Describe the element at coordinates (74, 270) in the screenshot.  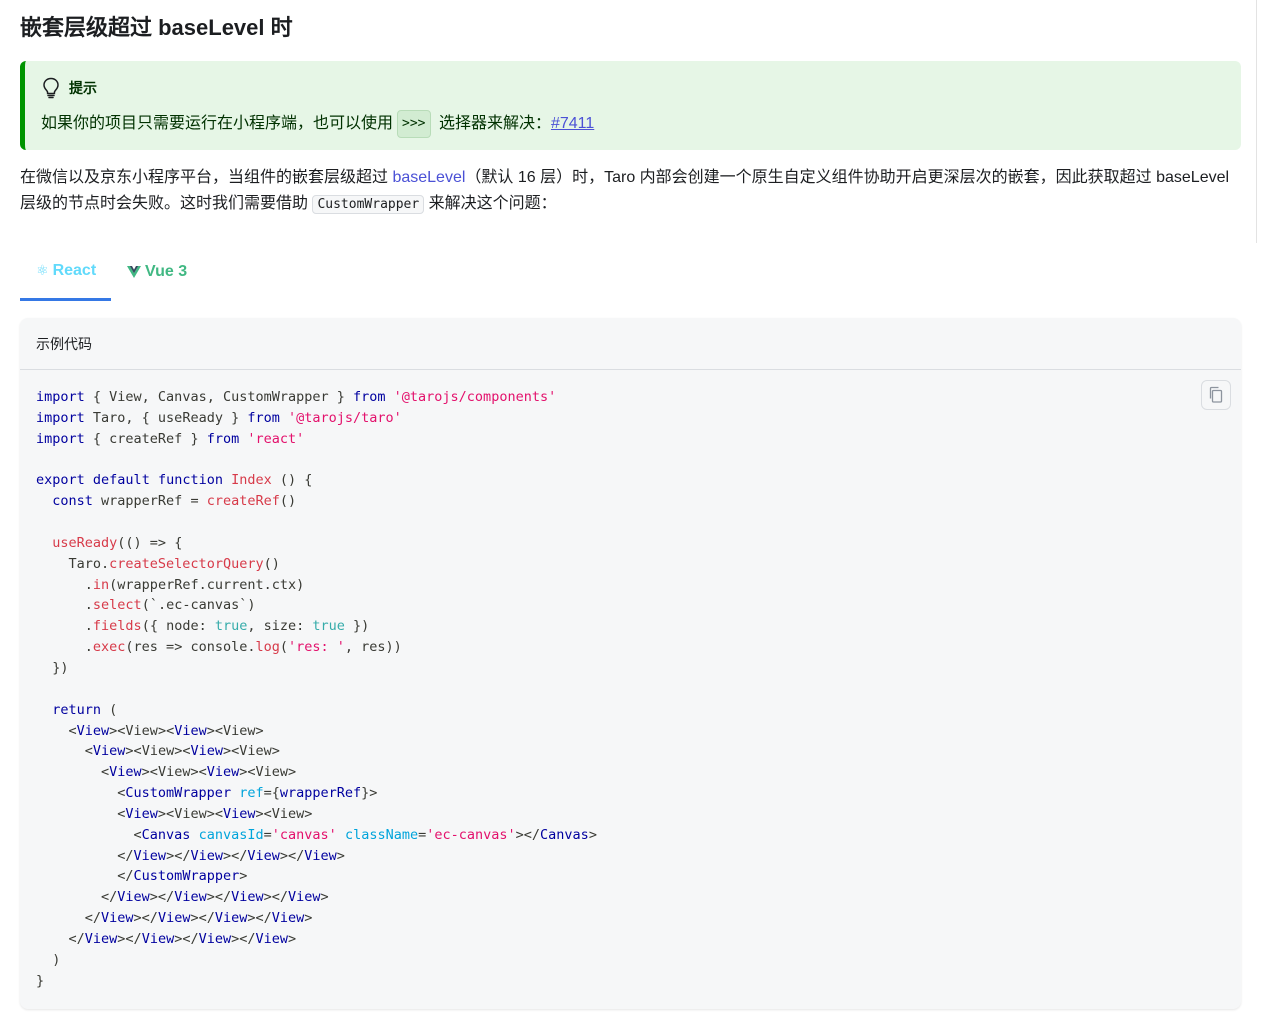
I see `tab-react-label: React` at that location.